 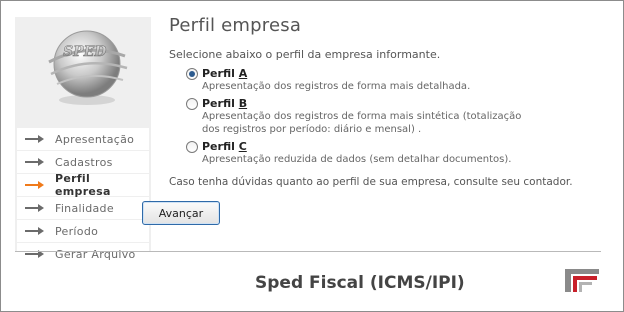 What do you see at coordinates (88, 67) in the screenshot?
I see `sped-globe-icon: SPED` at bounding box center [88, 67].